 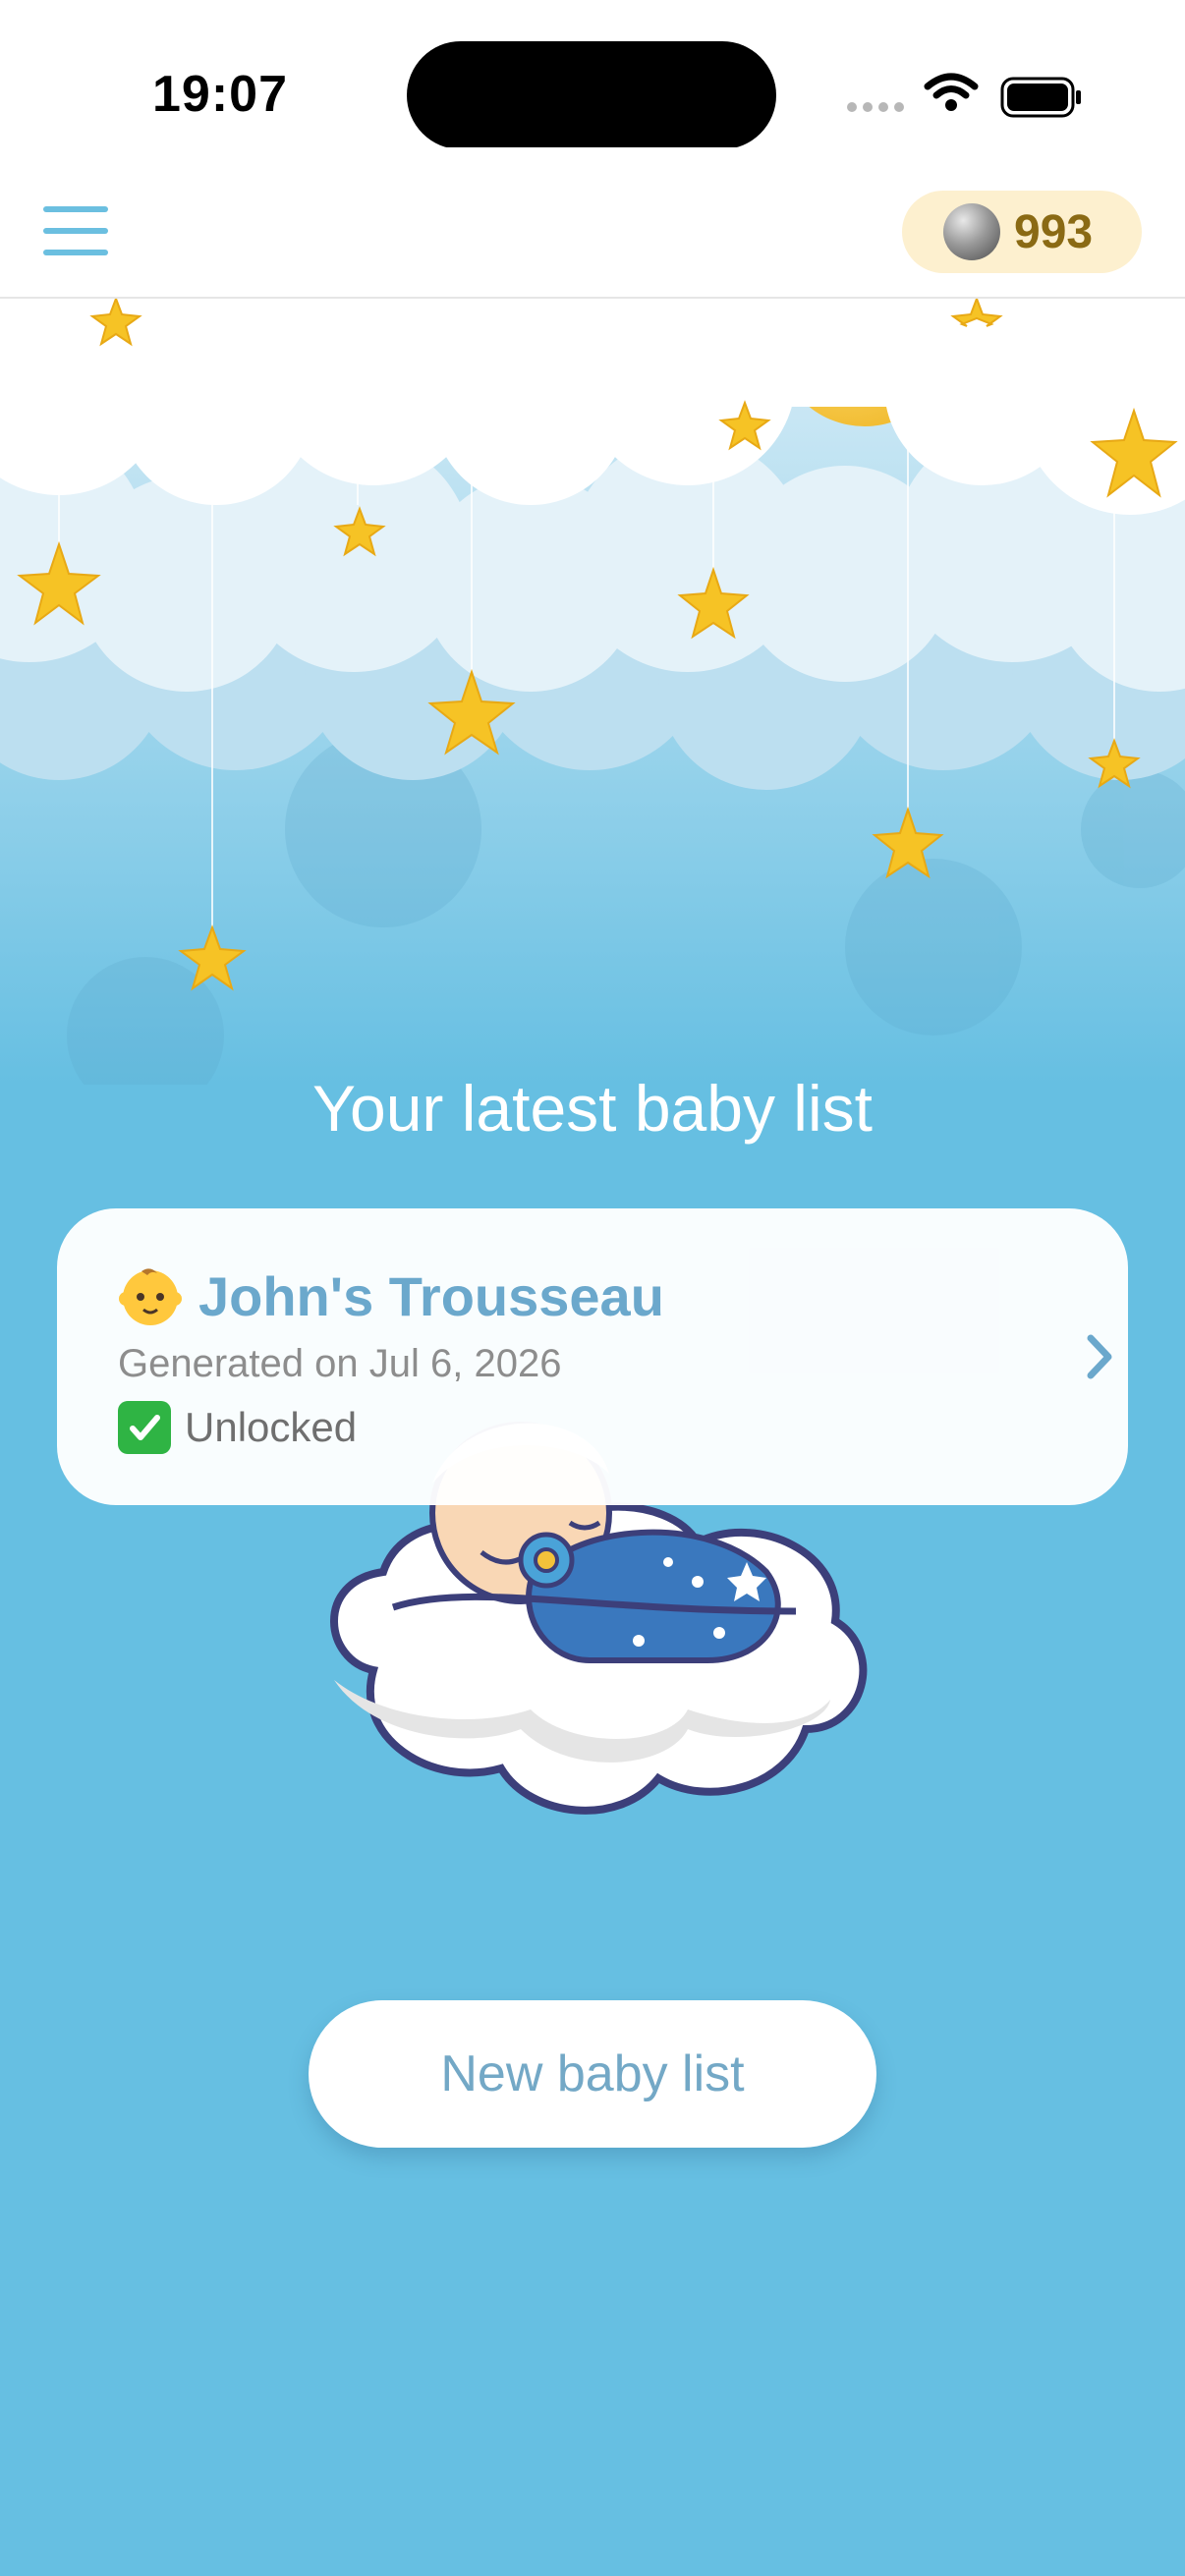 I want to click on status-time: 19:07, so click(x=220, y=94).